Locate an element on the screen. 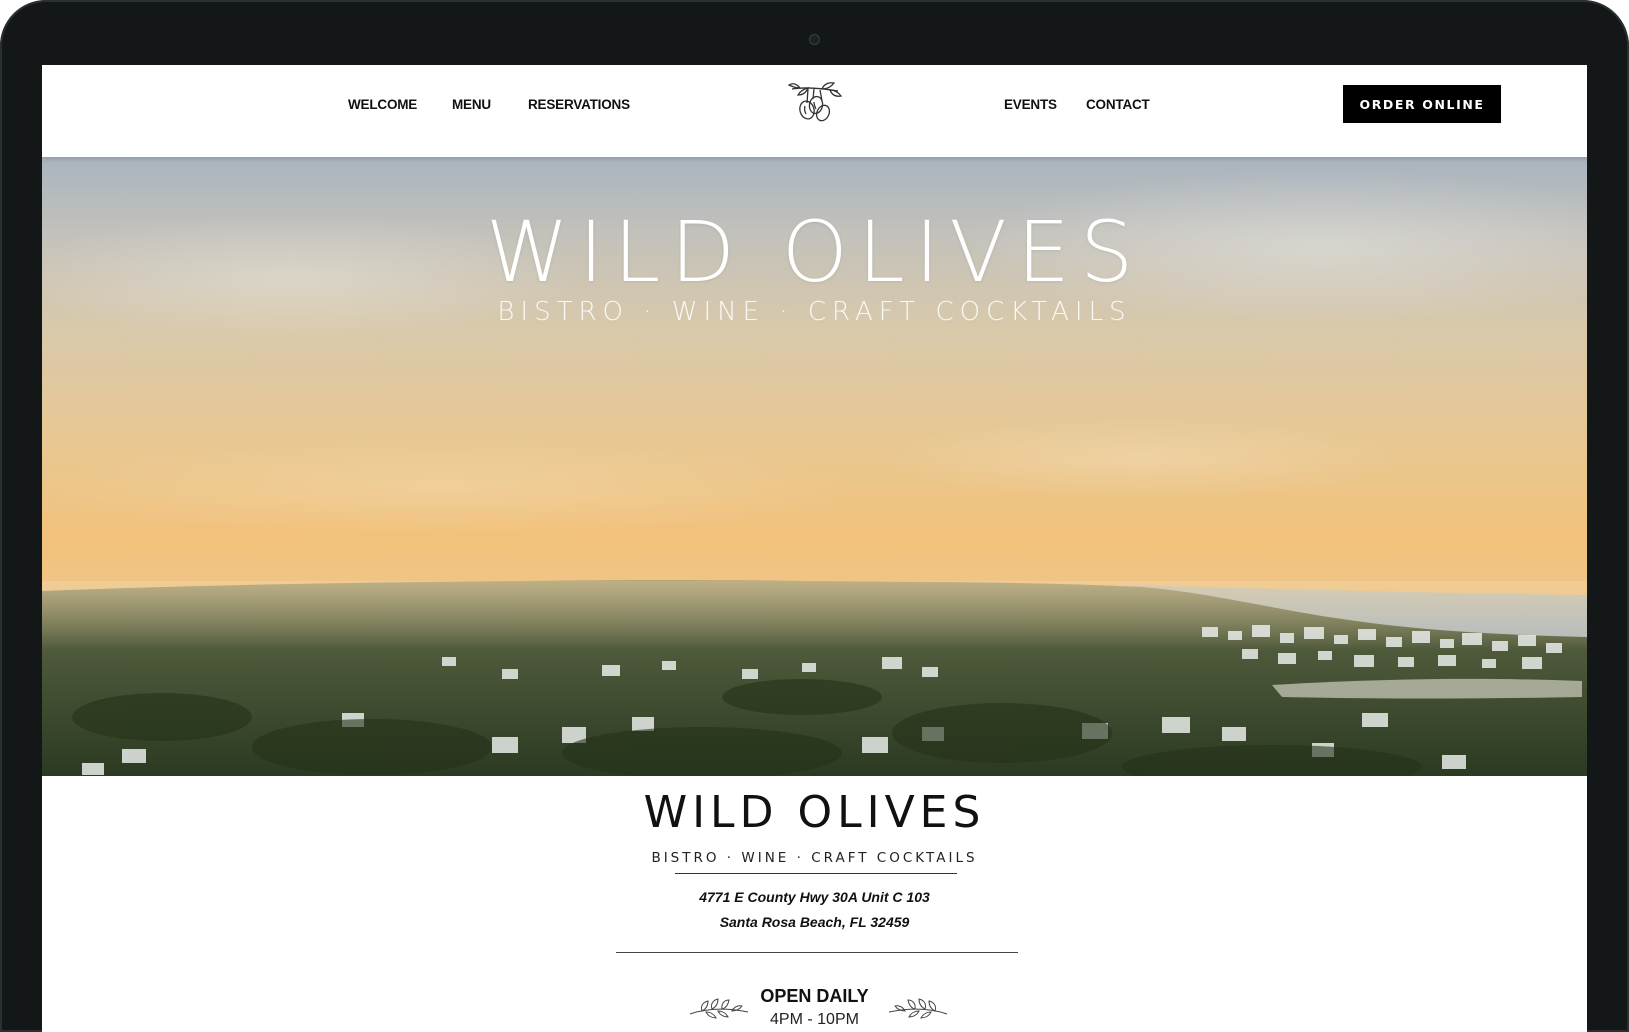  hero-subtitle: BISTRO · WINE · CRAFT COCKTAILS is located at coordinates (814, 312).